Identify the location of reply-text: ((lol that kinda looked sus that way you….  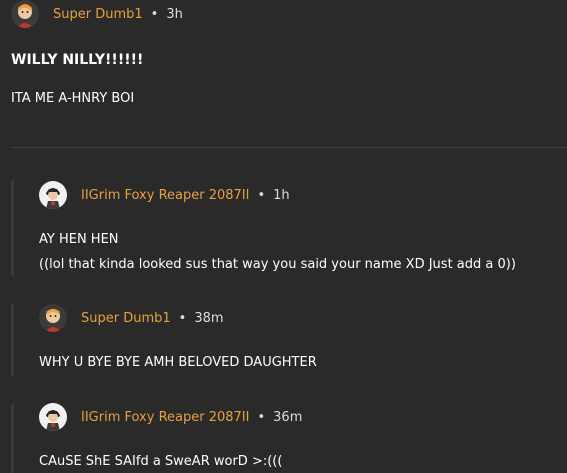
(277, 264).